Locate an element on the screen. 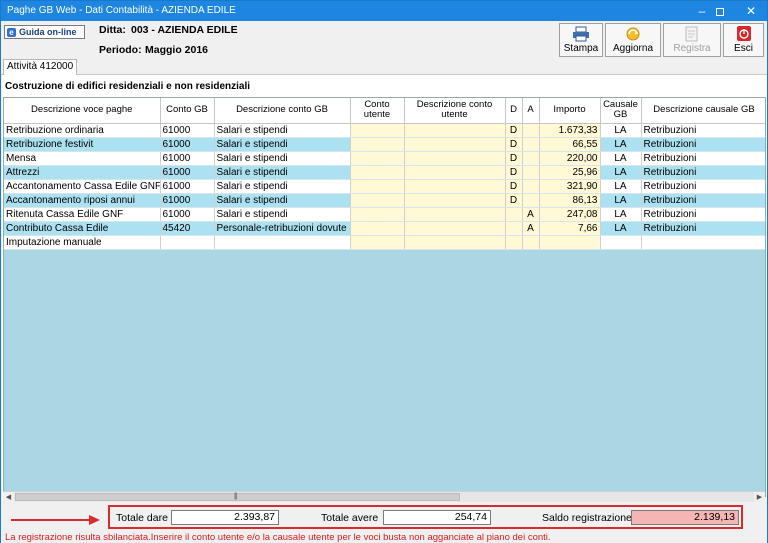  cell-importo: 321,90 is located at coordinates (570, 186).